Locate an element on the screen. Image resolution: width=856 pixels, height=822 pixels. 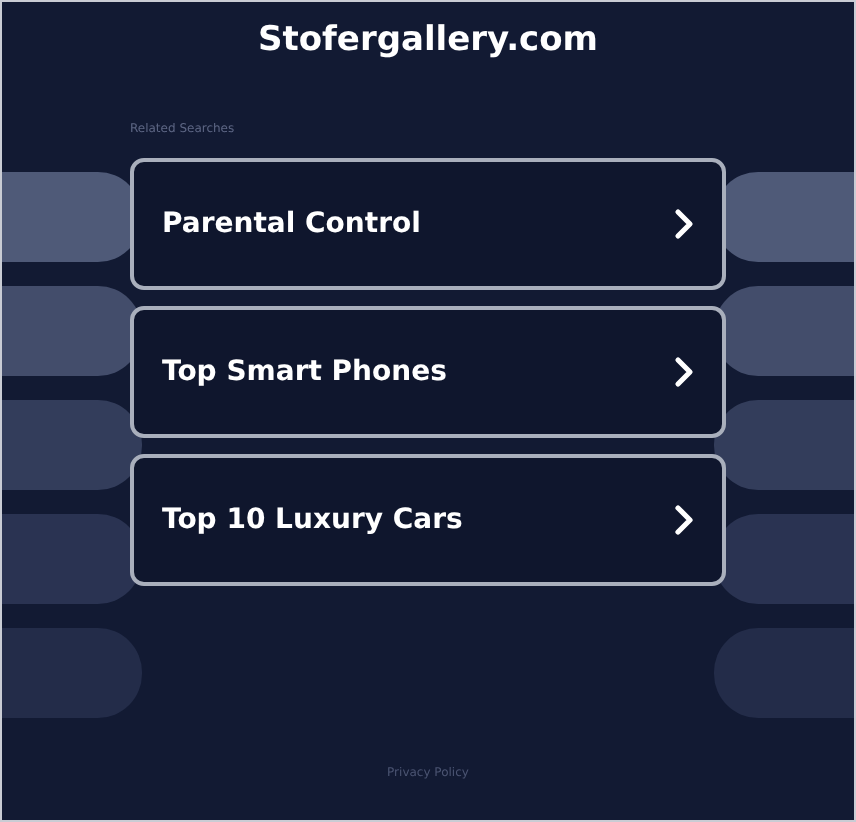
search-link: Top 10 Luxury Cars is located at coordinates (428, 520).